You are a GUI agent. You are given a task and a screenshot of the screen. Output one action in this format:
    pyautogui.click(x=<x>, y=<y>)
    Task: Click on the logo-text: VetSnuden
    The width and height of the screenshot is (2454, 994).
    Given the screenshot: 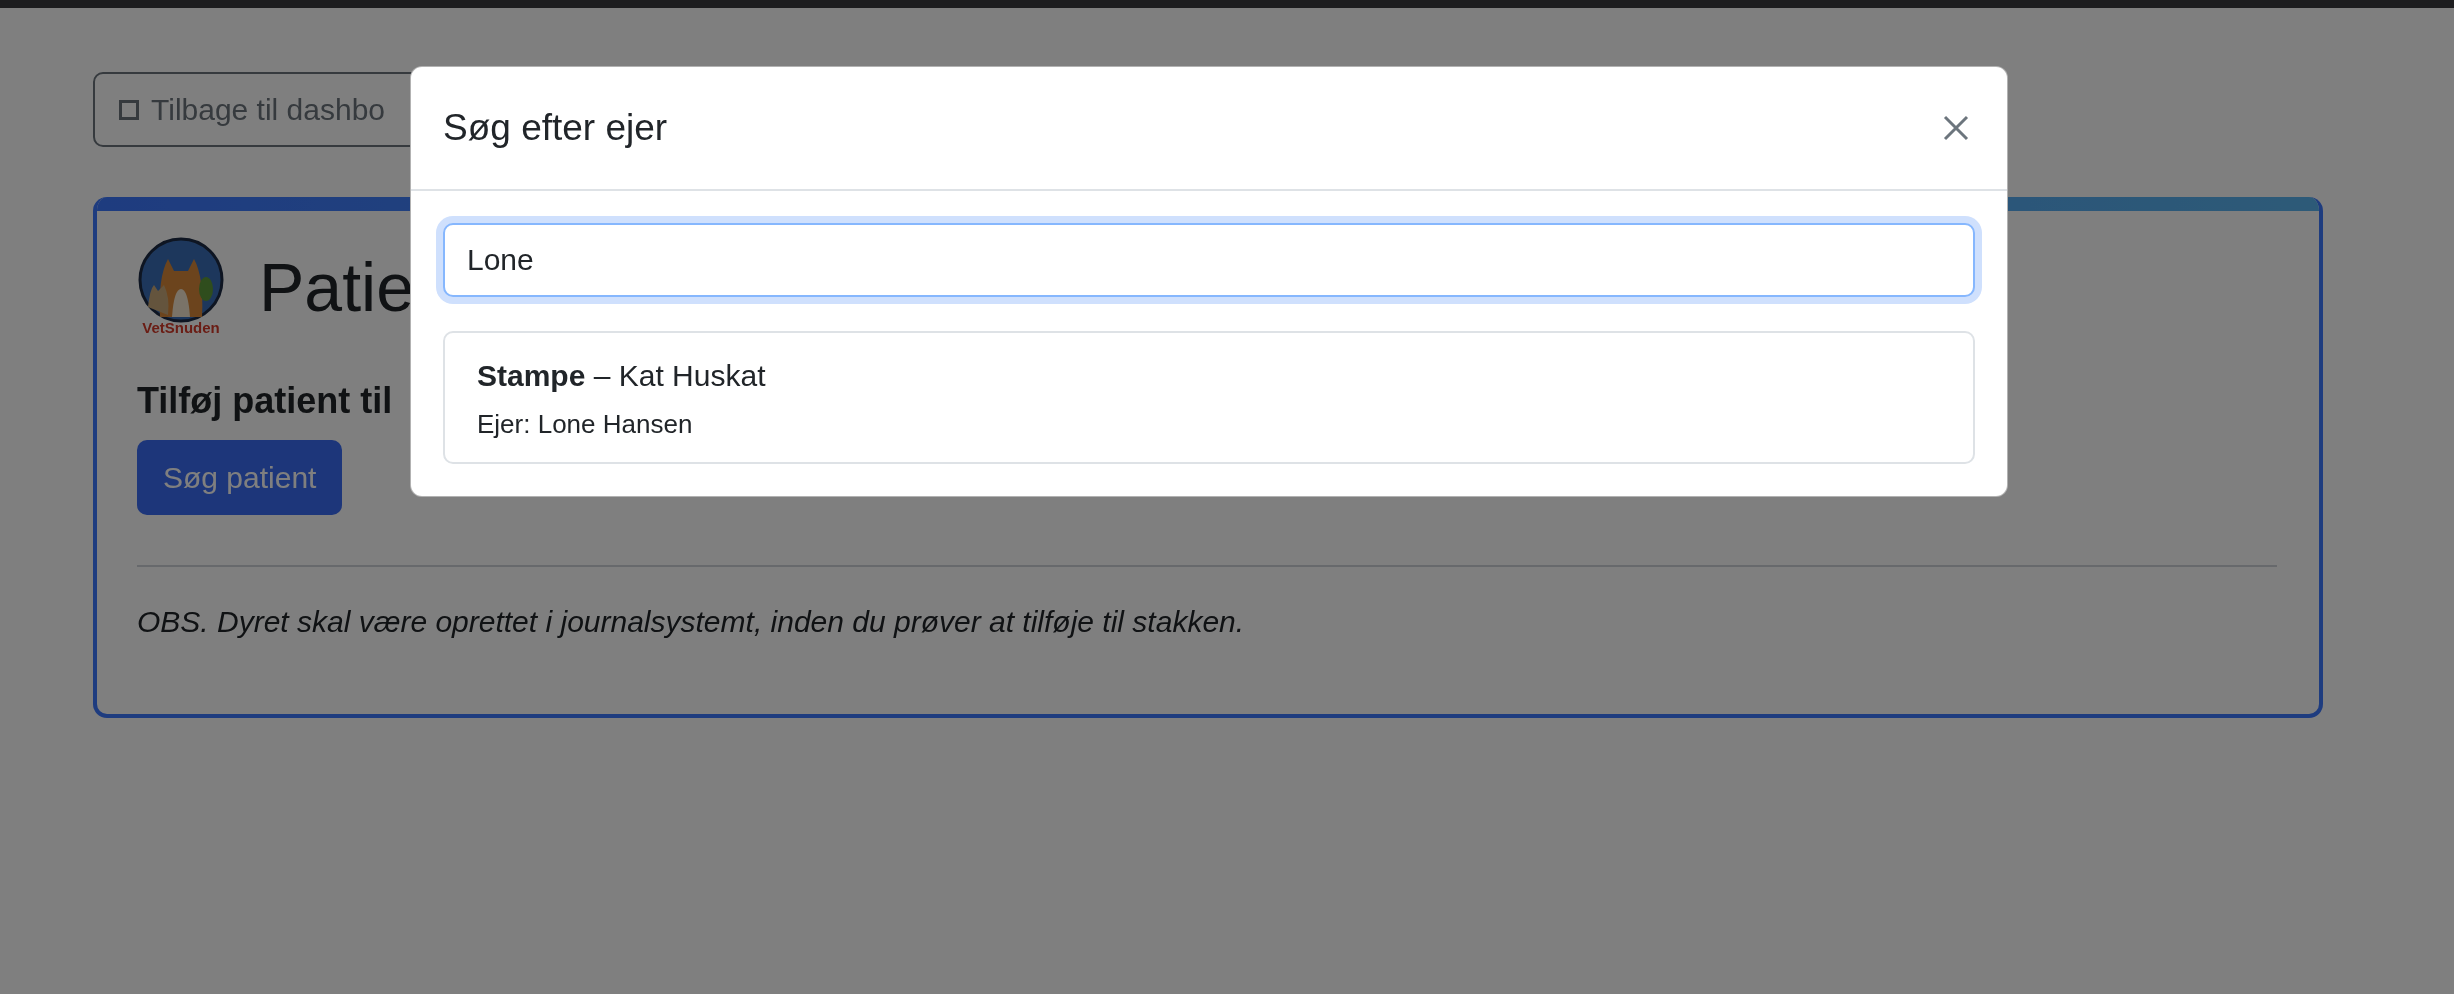 What is the action you would take?
    pyautogui.click(x=181, y=327)
    